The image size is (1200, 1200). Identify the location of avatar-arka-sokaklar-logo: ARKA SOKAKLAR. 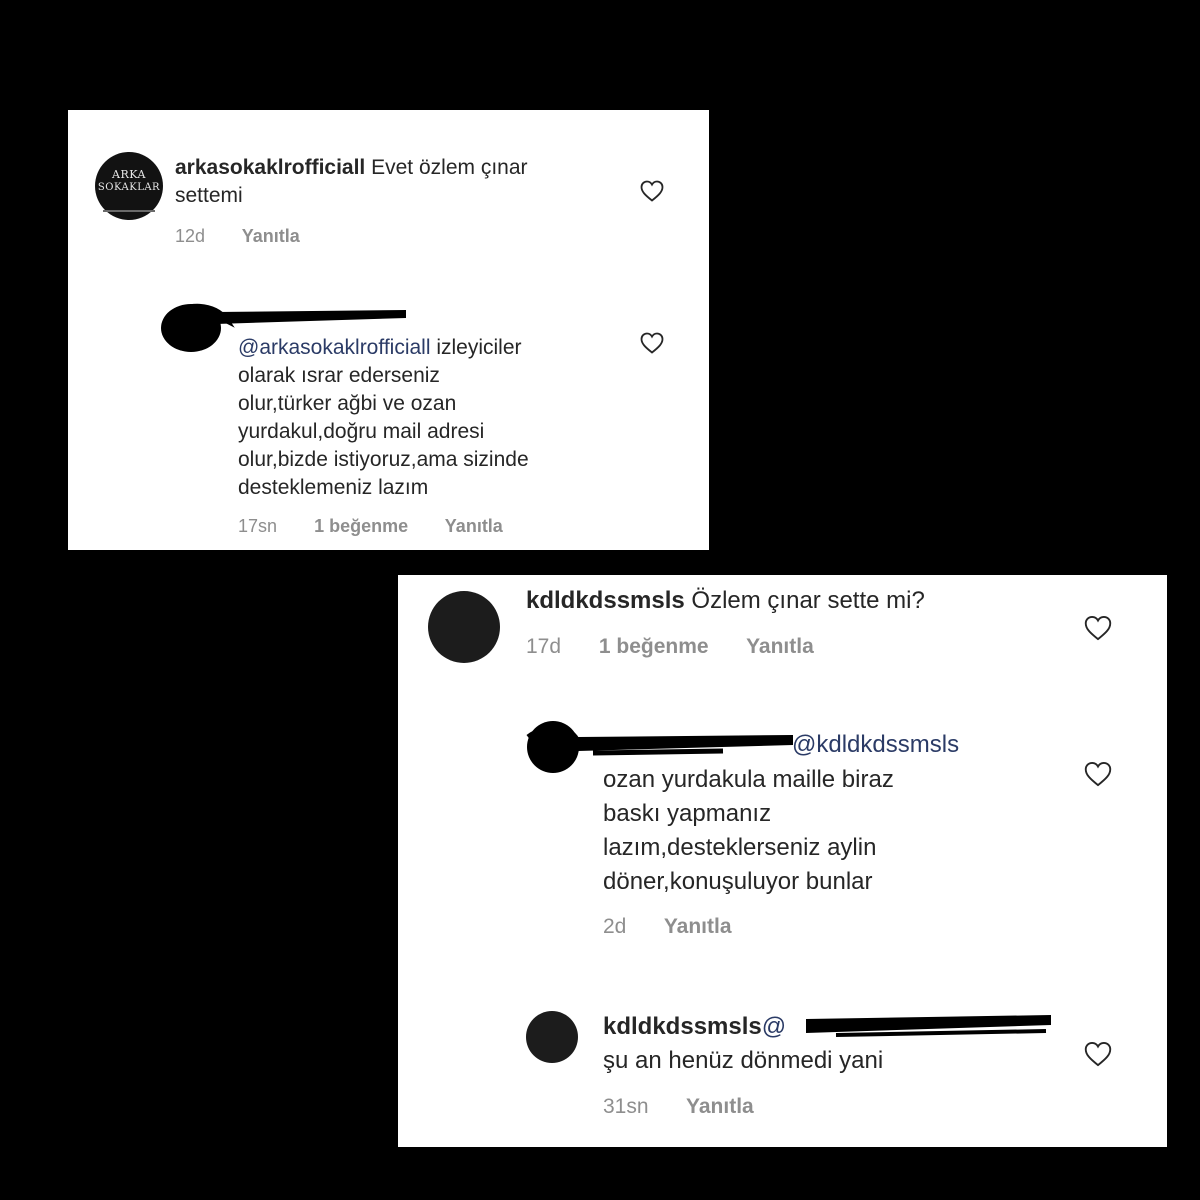
(129, 186).